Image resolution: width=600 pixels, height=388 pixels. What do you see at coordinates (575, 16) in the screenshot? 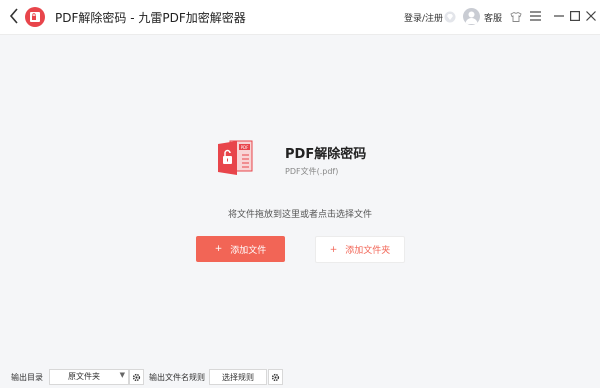
I see `maximize-icon` at bounding box center [575, 16].